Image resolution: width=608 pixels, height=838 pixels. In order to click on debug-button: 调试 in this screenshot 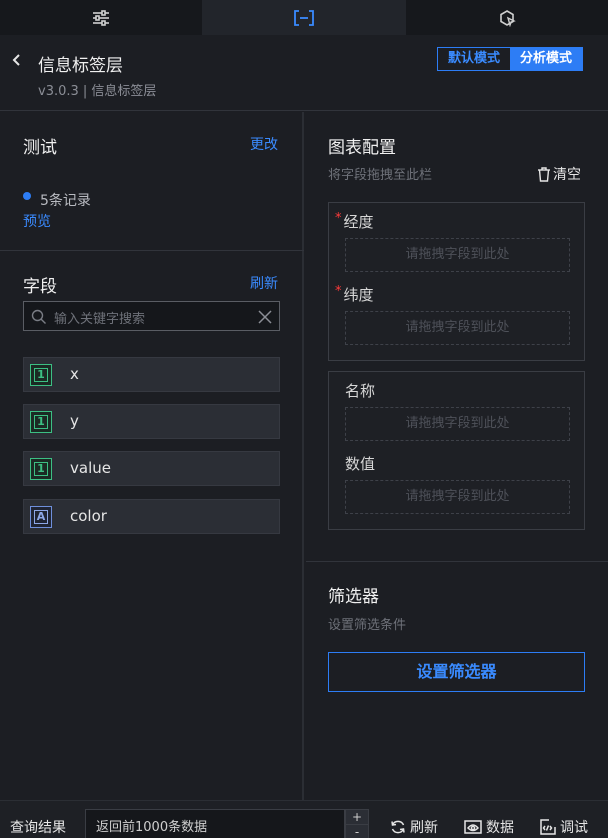, I will do `click(564, 827)`.